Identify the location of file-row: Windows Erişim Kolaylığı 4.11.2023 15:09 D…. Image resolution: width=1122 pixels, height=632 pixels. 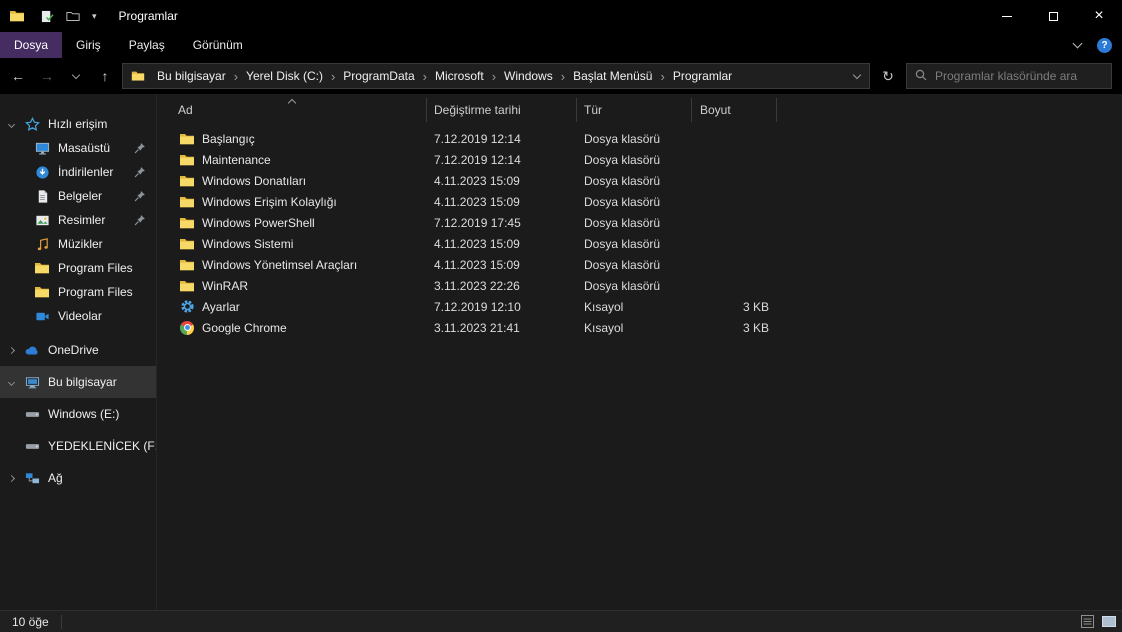
(639, 201).